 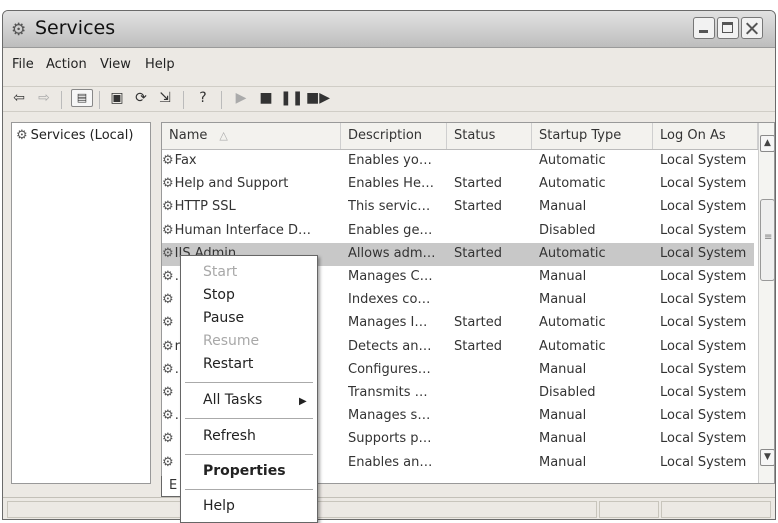 What do you see at coordinates (44, 98) in the screenshot?
I see `forward-arrow-icon: ⇨` at bounding box center [44, 98].